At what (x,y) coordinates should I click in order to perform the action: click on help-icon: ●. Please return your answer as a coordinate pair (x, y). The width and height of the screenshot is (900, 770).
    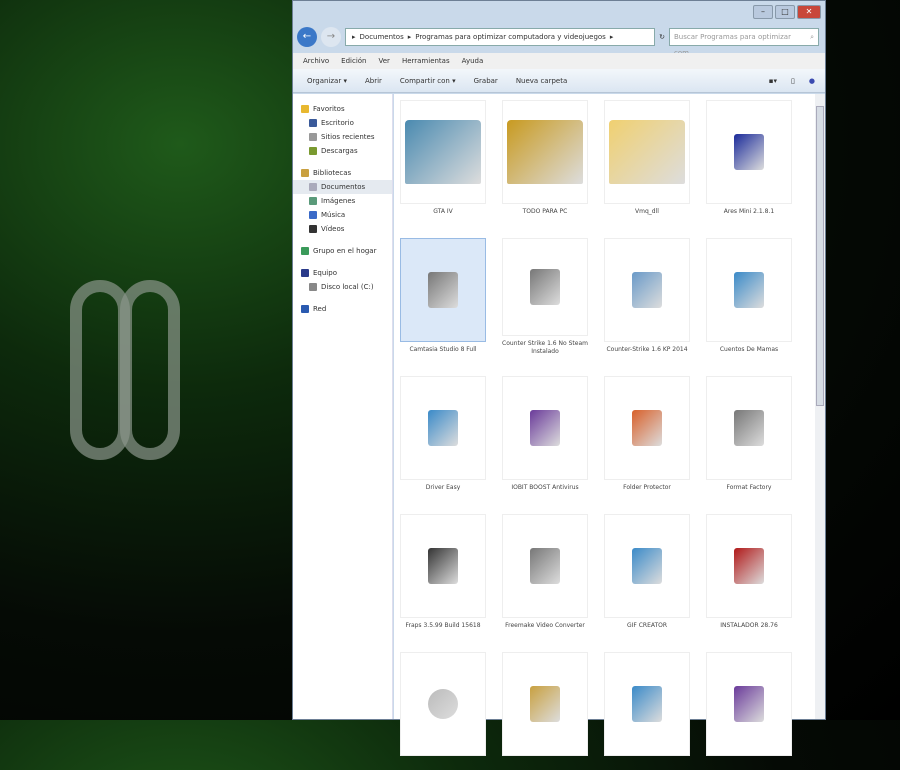
    Looking at the image, I should click on (812, 81).